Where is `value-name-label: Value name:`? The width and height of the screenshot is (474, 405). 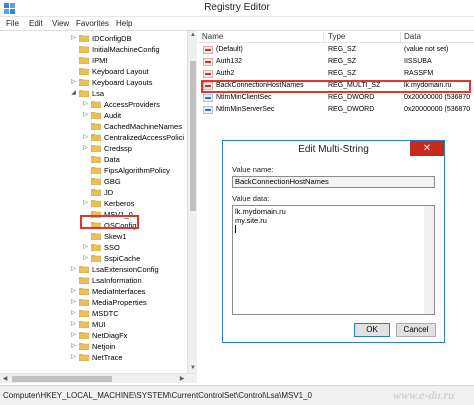 value-name-label: Value name: is located at coordinates (253, 169).